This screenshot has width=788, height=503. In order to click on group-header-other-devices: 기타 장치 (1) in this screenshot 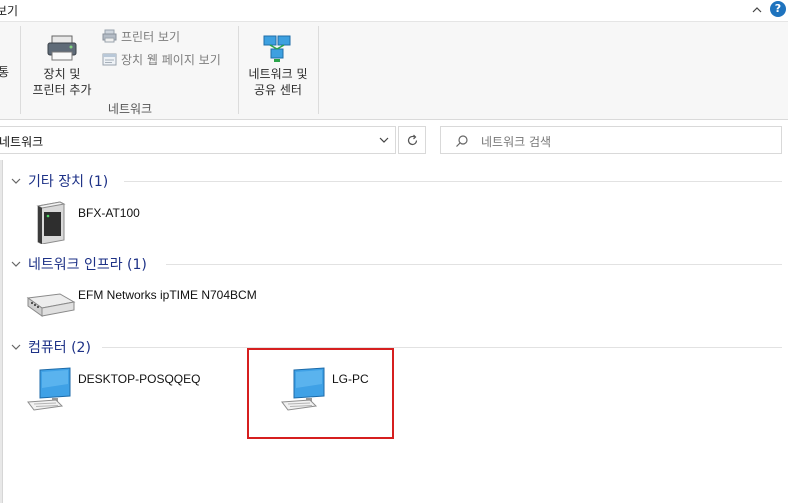, I will do `click(59, 181)`.